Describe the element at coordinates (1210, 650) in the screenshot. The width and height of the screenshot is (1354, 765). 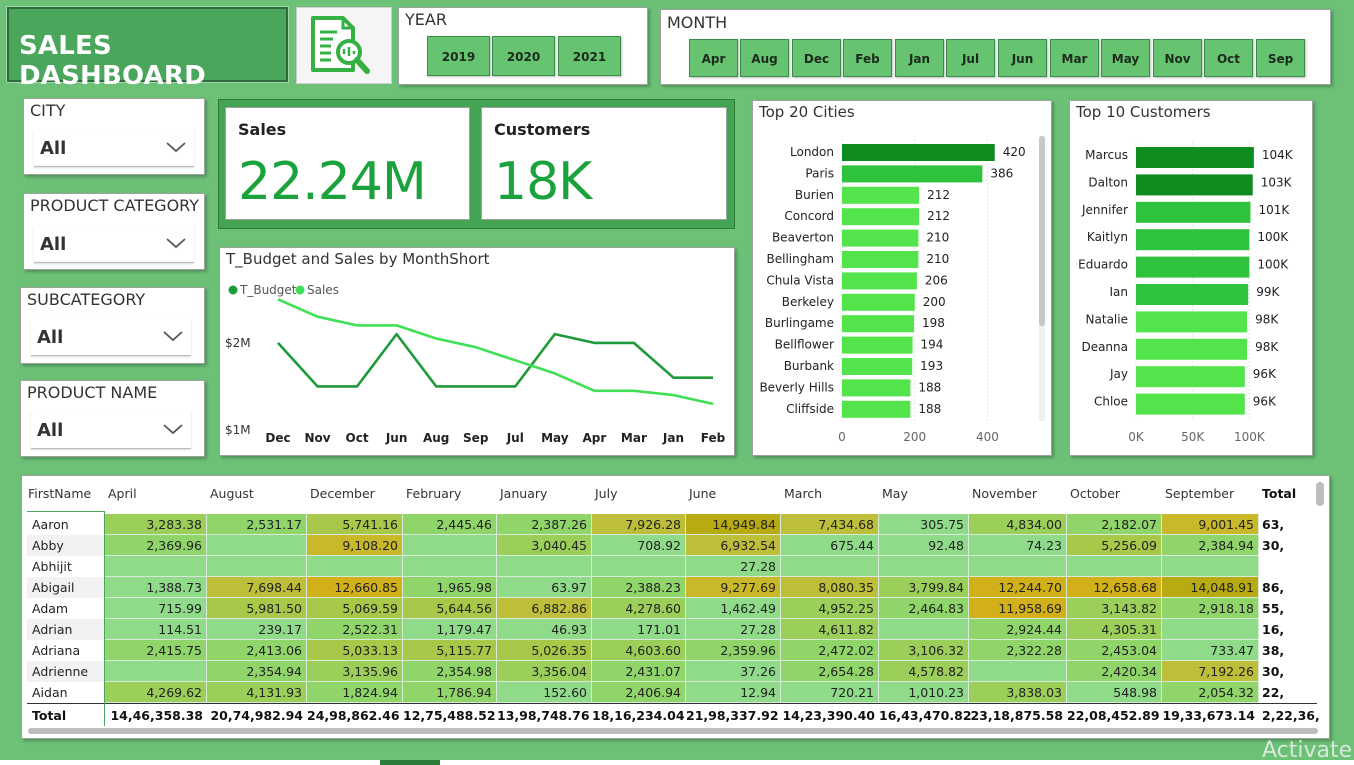
I see `table-cell: 733.47` at that location.